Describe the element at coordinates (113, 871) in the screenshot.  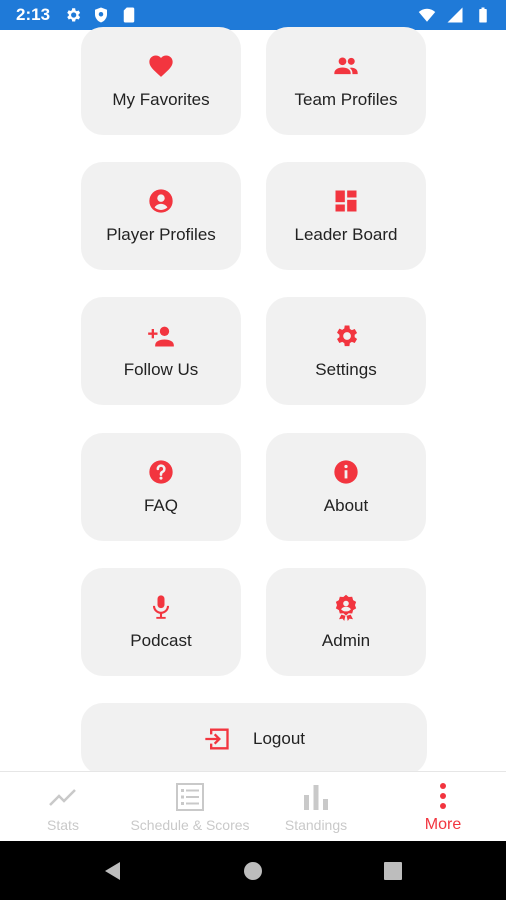
I see `back-icon` at that location.